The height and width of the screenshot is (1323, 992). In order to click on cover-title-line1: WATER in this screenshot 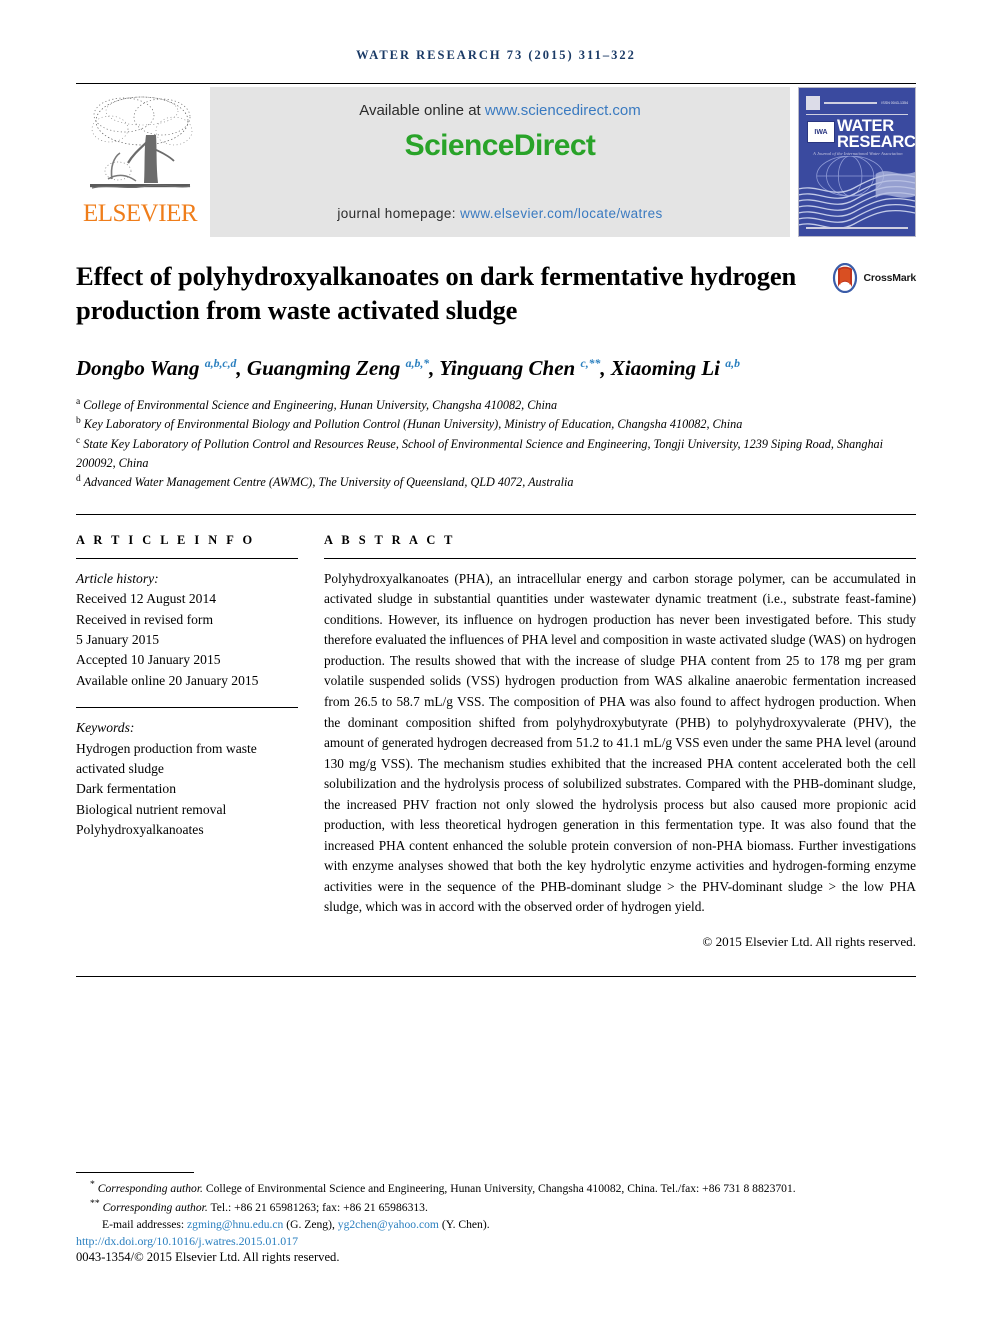, I will do `click(865, 126)`.